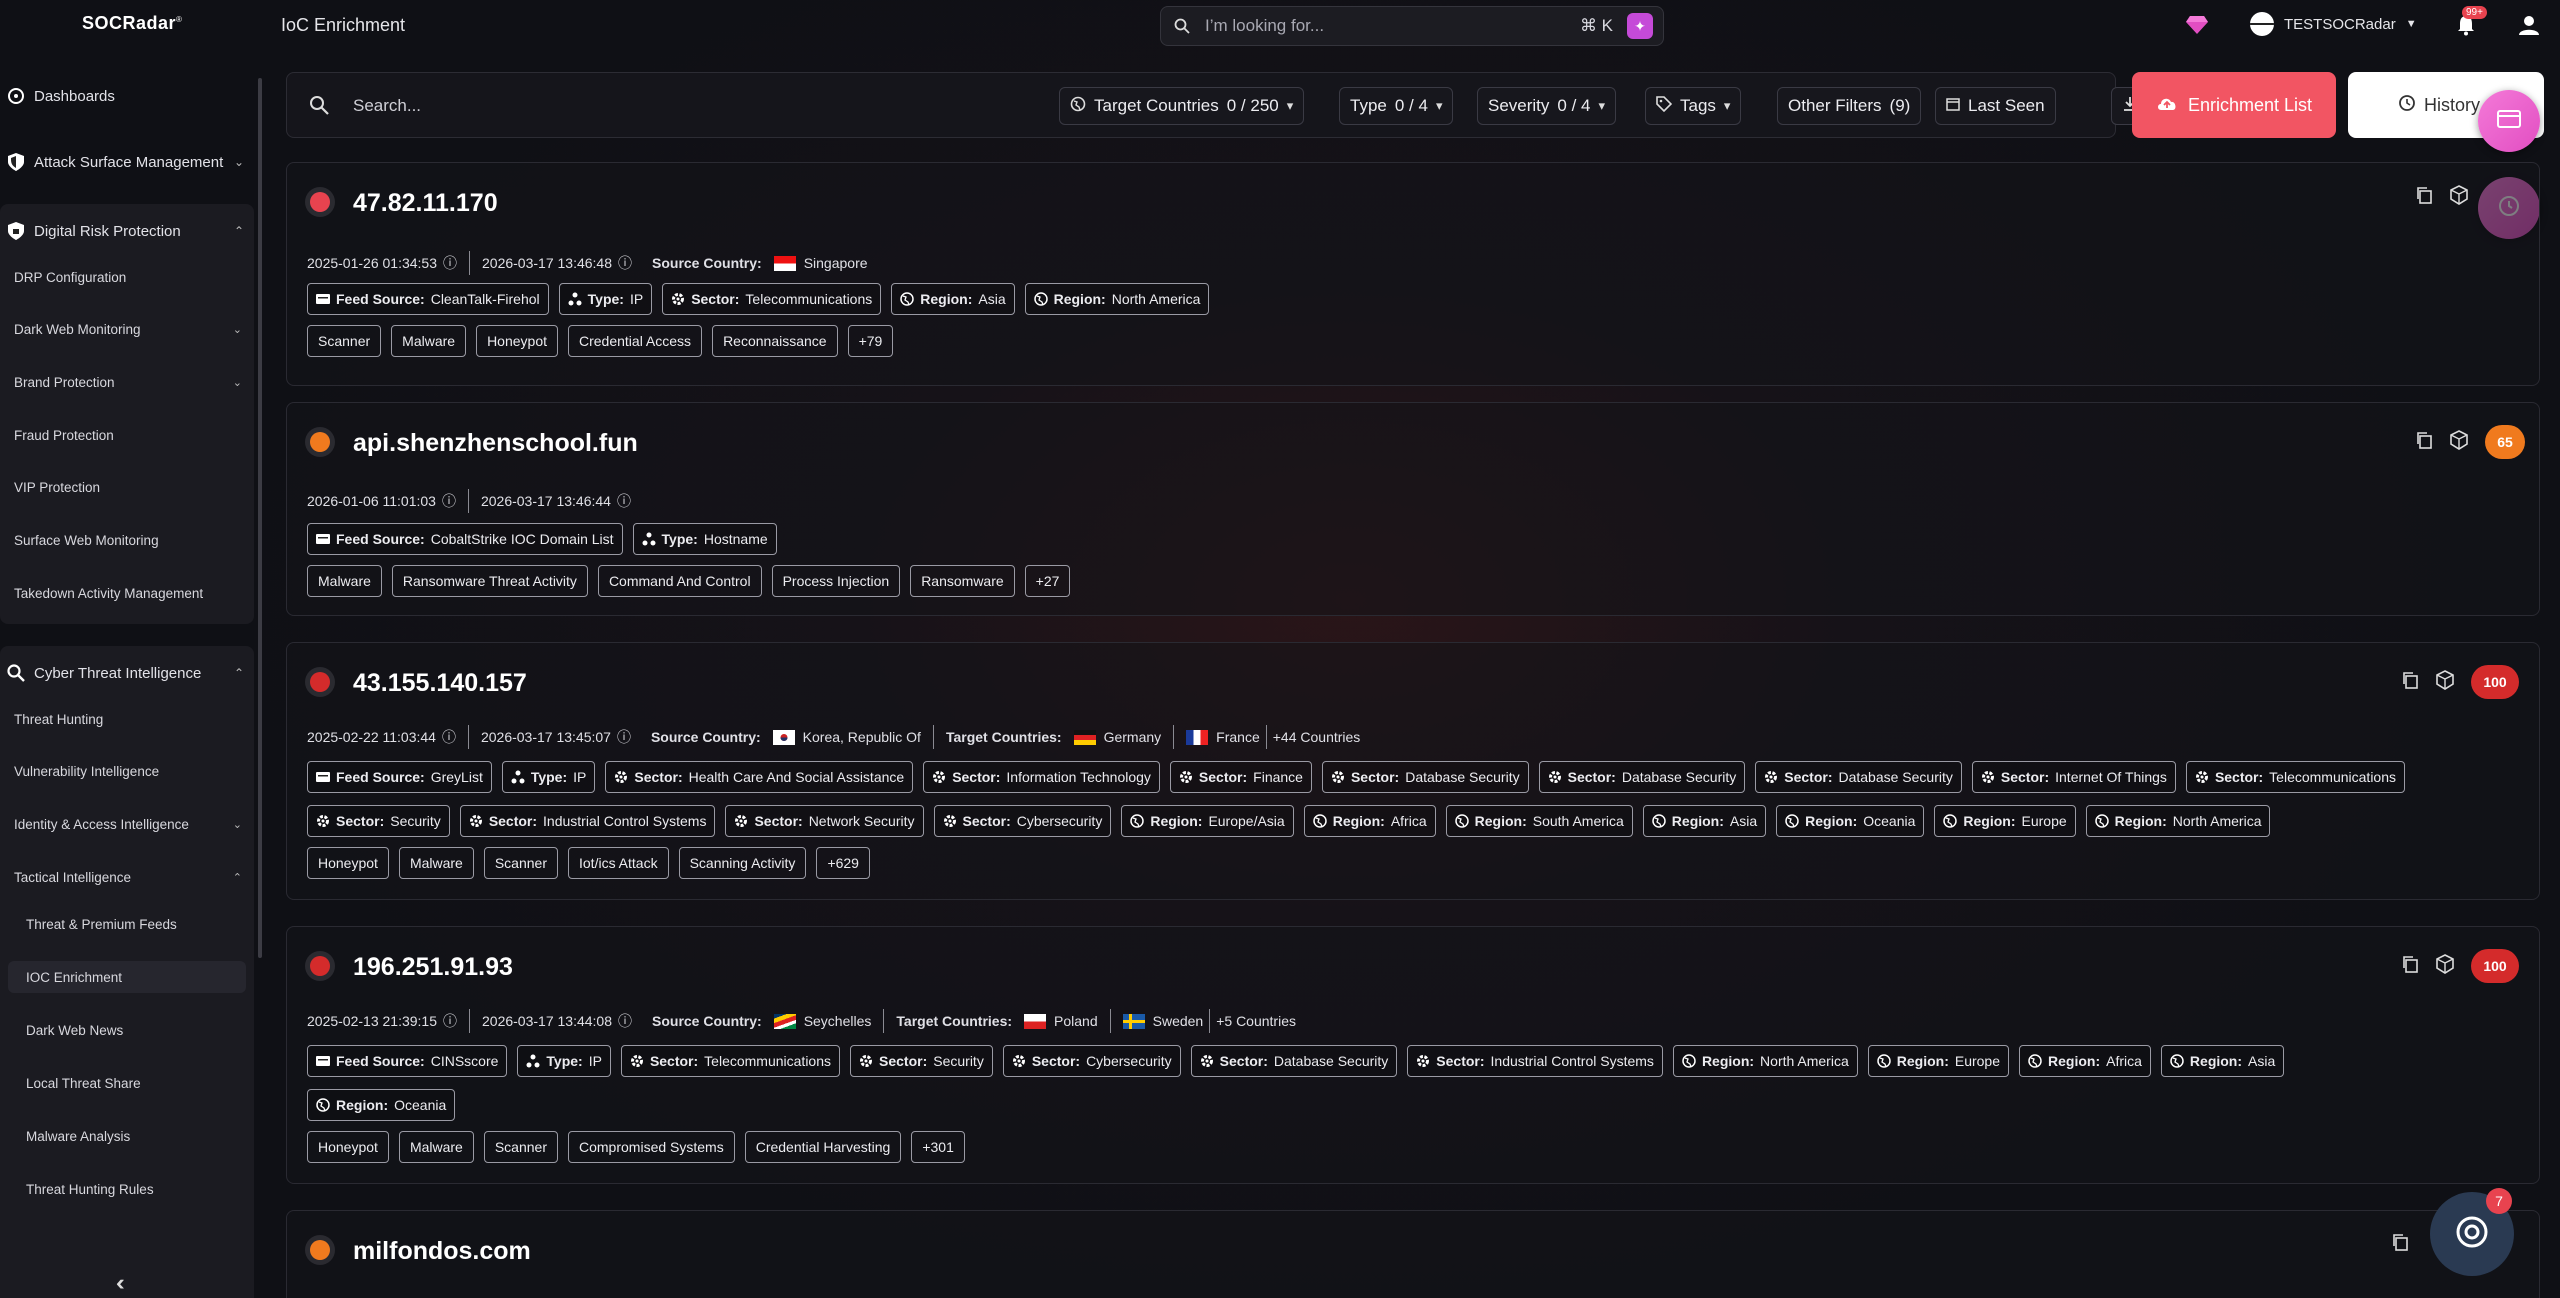 Image resolution: width=2560 pixels, height=1298 pixels. Describe the element at coordinates (1693, 106) in the screenshot. I see `tags-filter: Tags ▾` at that location.